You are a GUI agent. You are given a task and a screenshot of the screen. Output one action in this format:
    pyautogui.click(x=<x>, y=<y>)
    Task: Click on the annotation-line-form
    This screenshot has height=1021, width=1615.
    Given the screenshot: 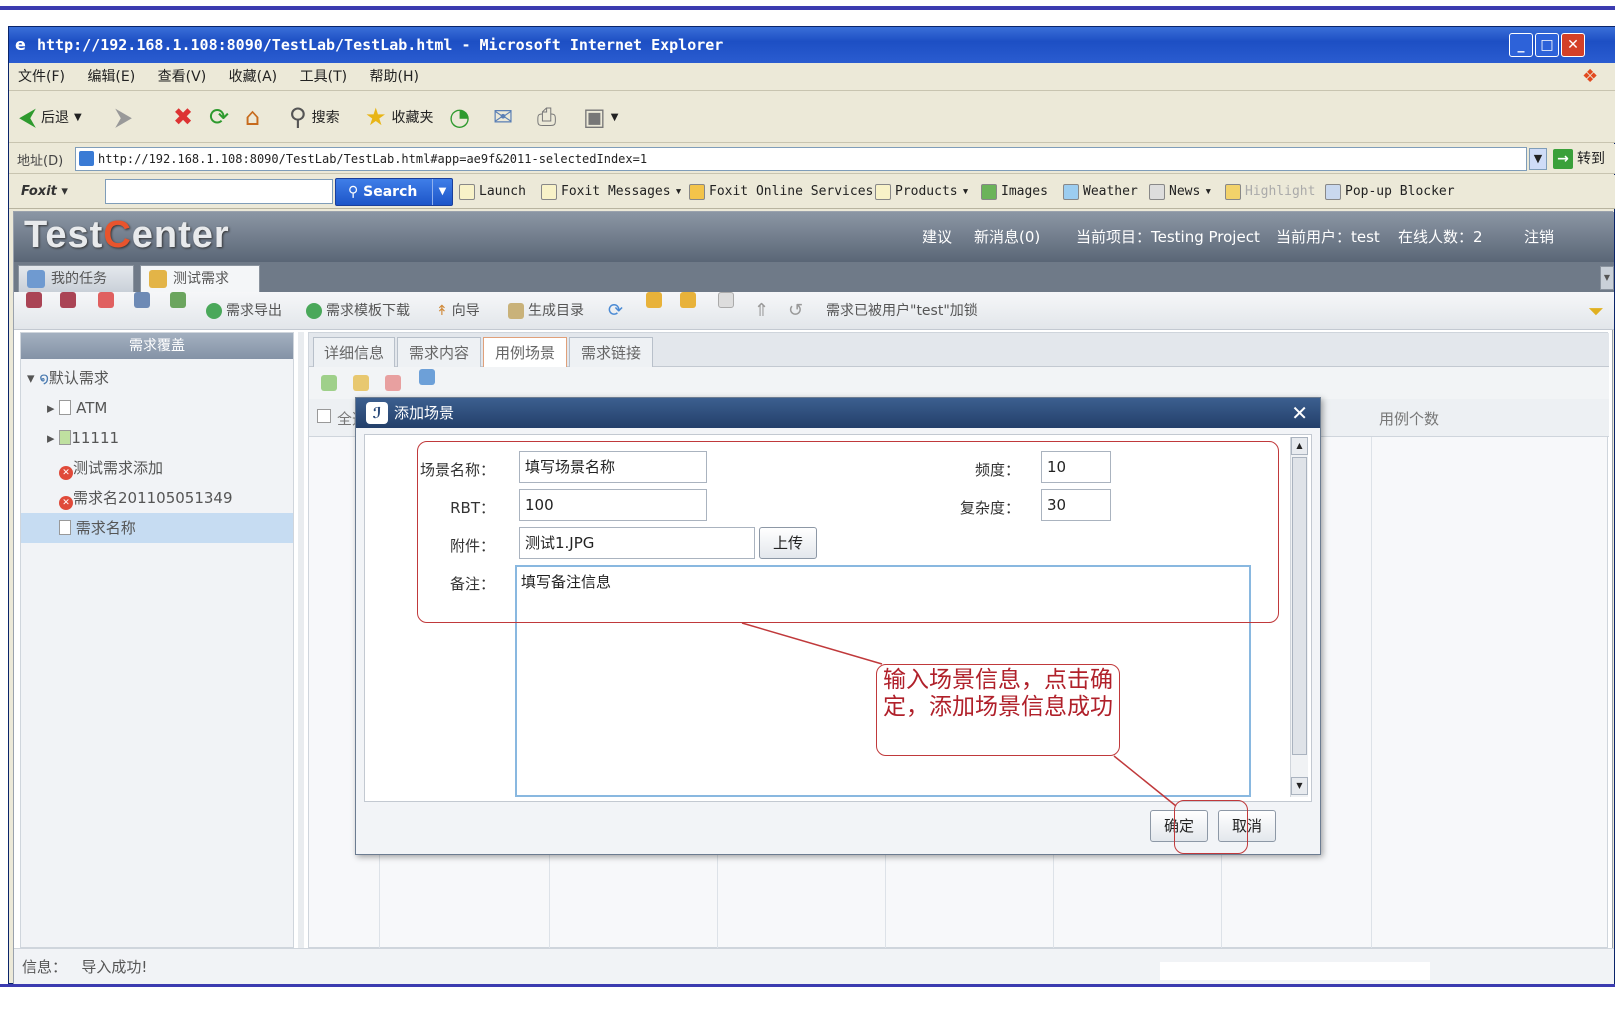 What is the action you would take?
    pyautogui.click(x=812, y=643)
    